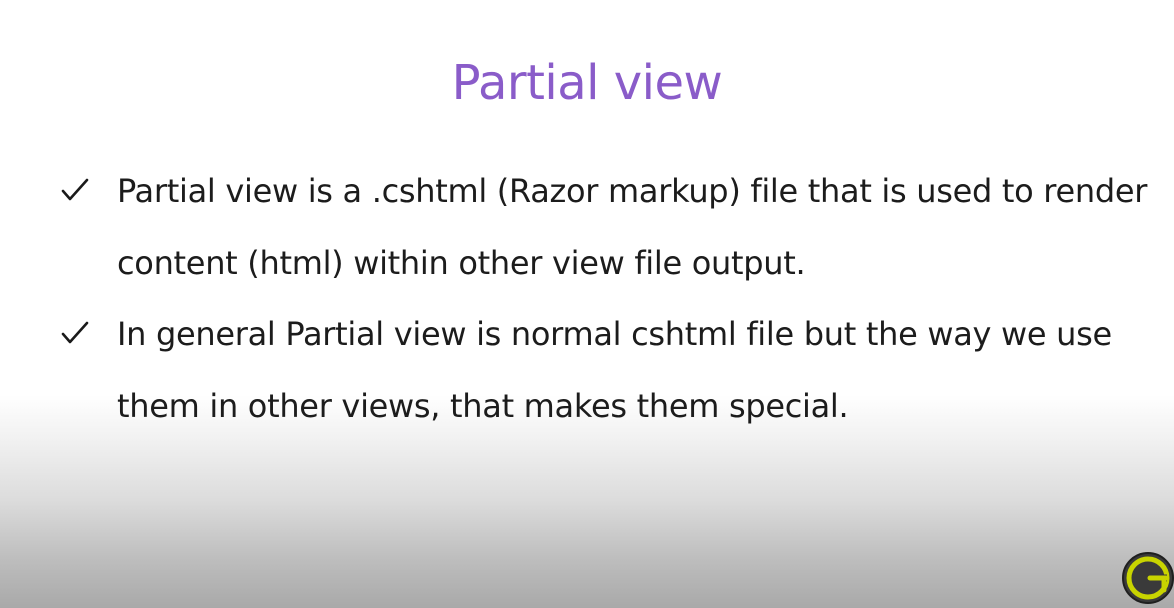  What do you see at coordinates (587, 83) in the screenshot?
I see `slide-title: Partial view` at bounding box center [587, 83].